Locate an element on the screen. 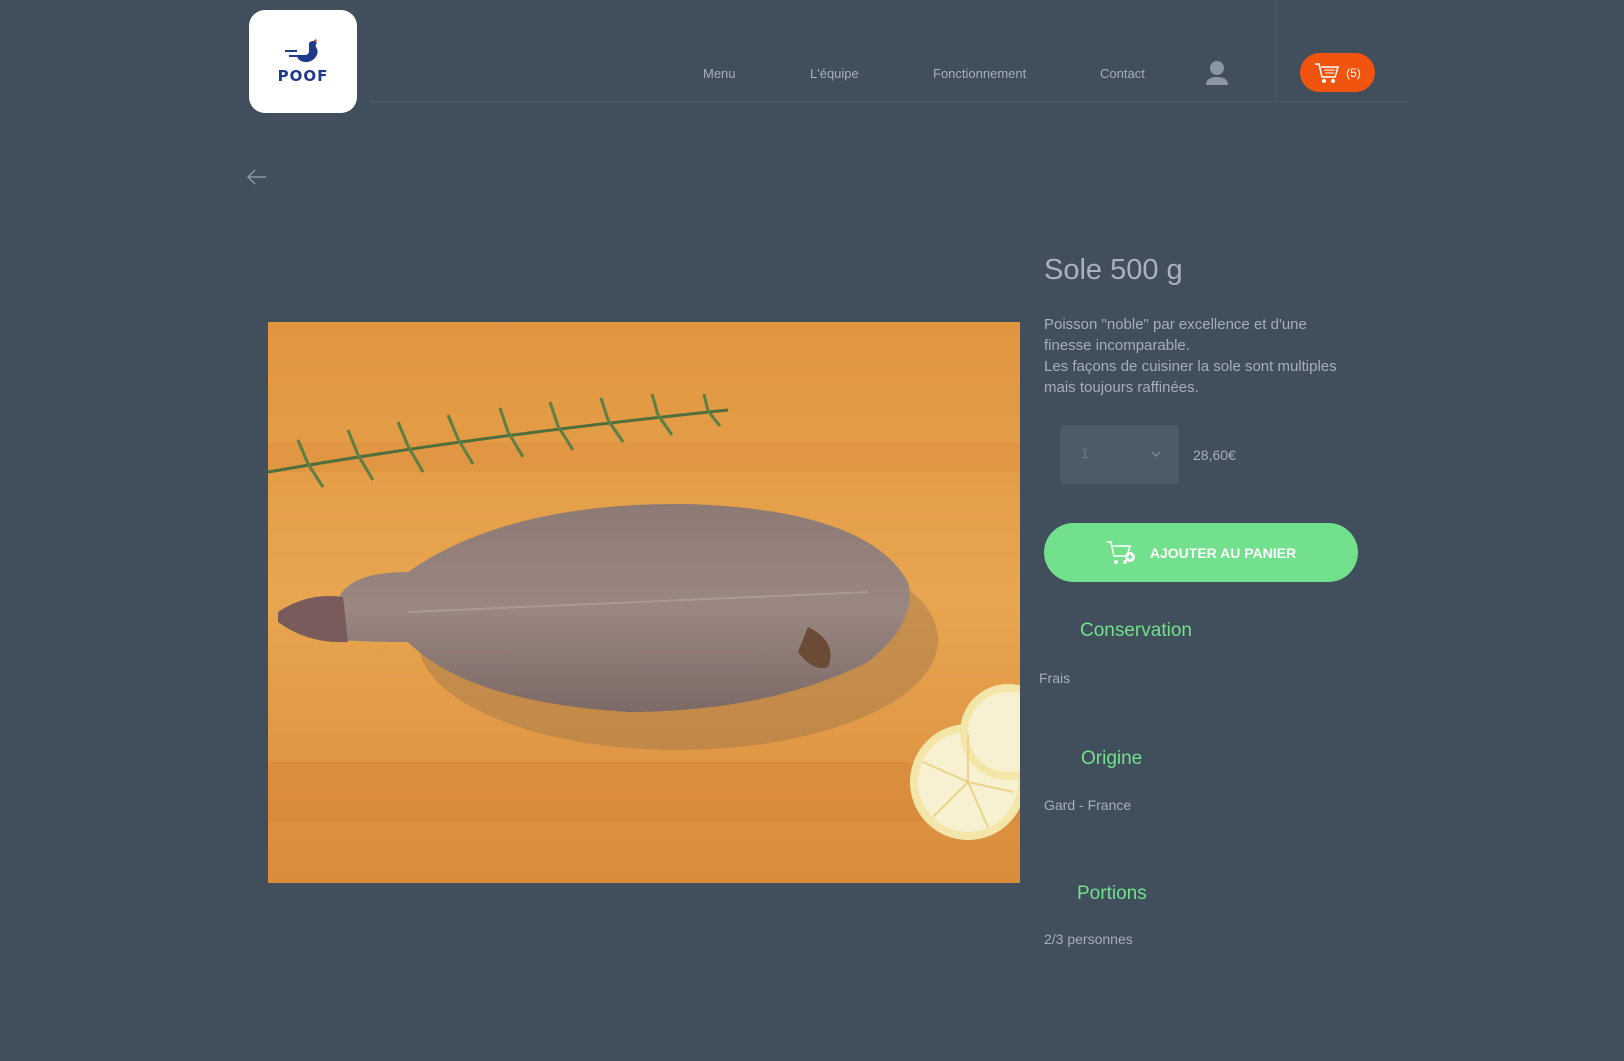 The image size is (1624, 1061). product-price: 28,60€ is located at coordinates (1214, 455).